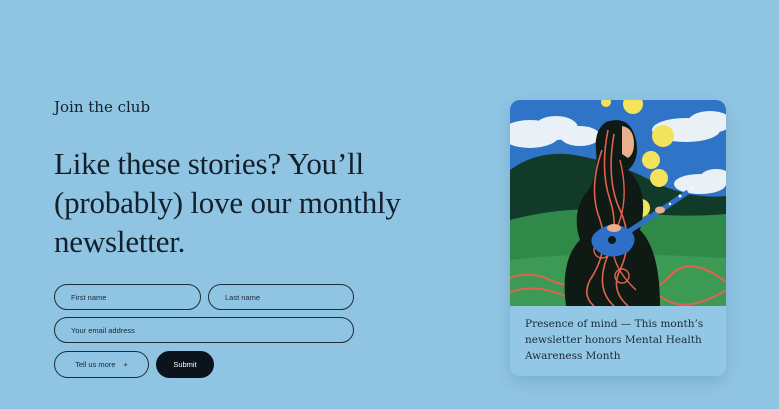 The height and width of the screenshot is (409, 779). Describe the element at coordinates (618, 203) in the screenshot. I see `woman-playing-ukulele-illustration` at that location.